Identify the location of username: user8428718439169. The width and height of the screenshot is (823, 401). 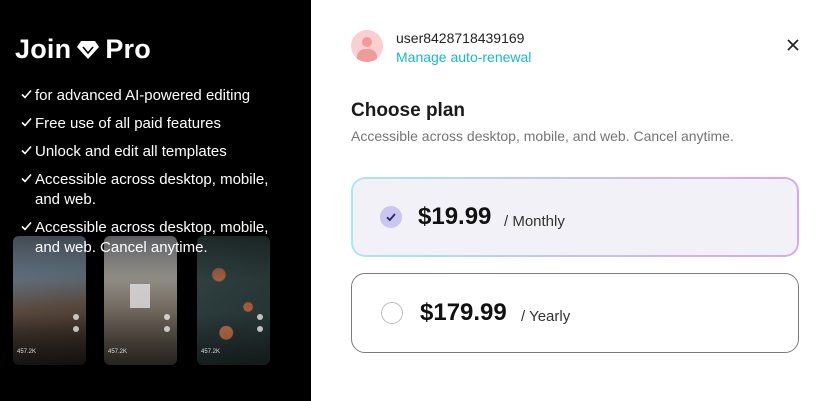
(460, 38).